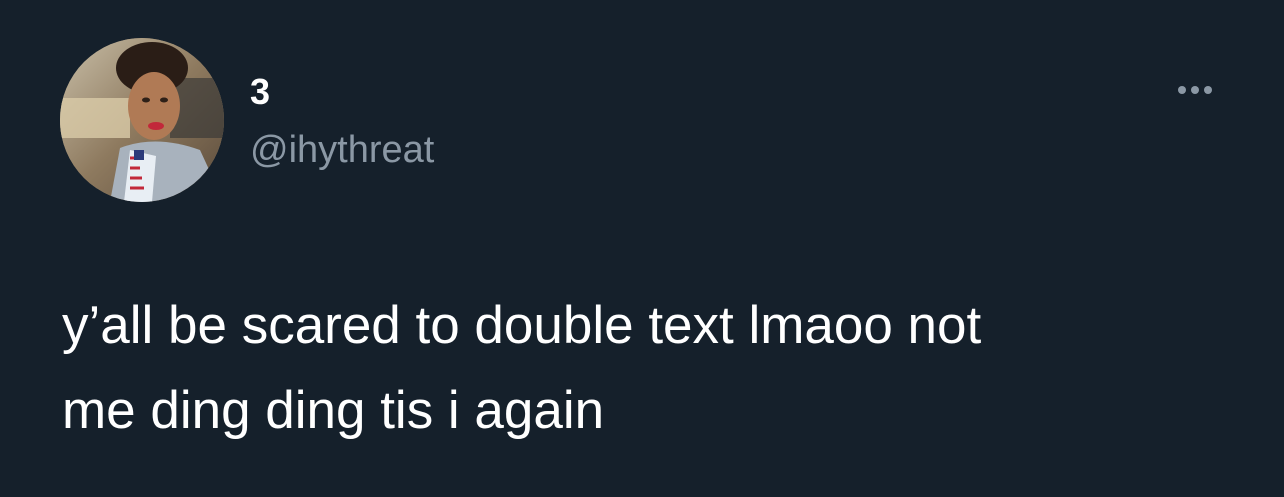 This screenshot has height=497, width=1284. I want to click on profile-photo-icon, so click(142, 120).